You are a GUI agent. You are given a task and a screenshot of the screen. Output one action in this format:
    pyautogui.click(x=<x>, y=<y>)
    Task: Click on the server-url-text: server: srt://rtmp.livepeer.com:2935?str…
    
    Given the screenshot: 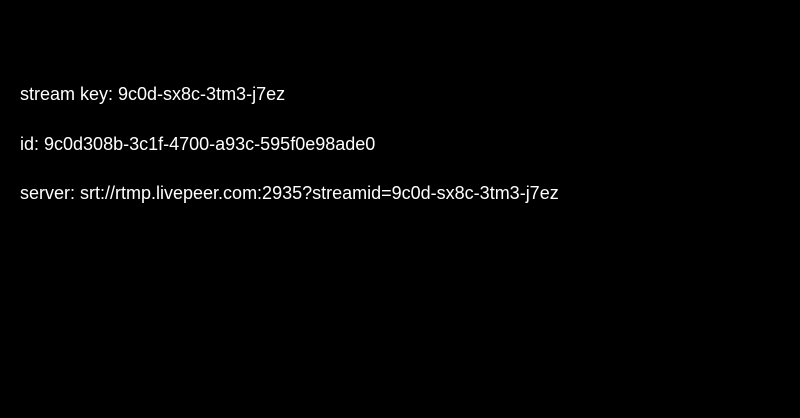 What is the action you would take?
    pyautogui.click(x=289, y=193)
    